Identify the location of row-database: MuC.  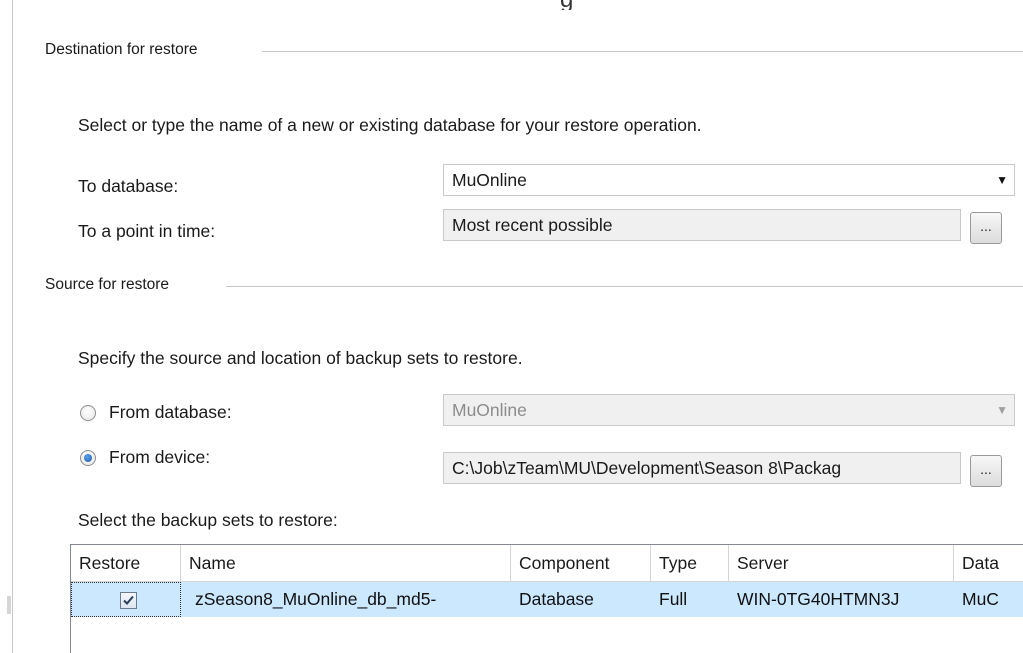
(980, 599).